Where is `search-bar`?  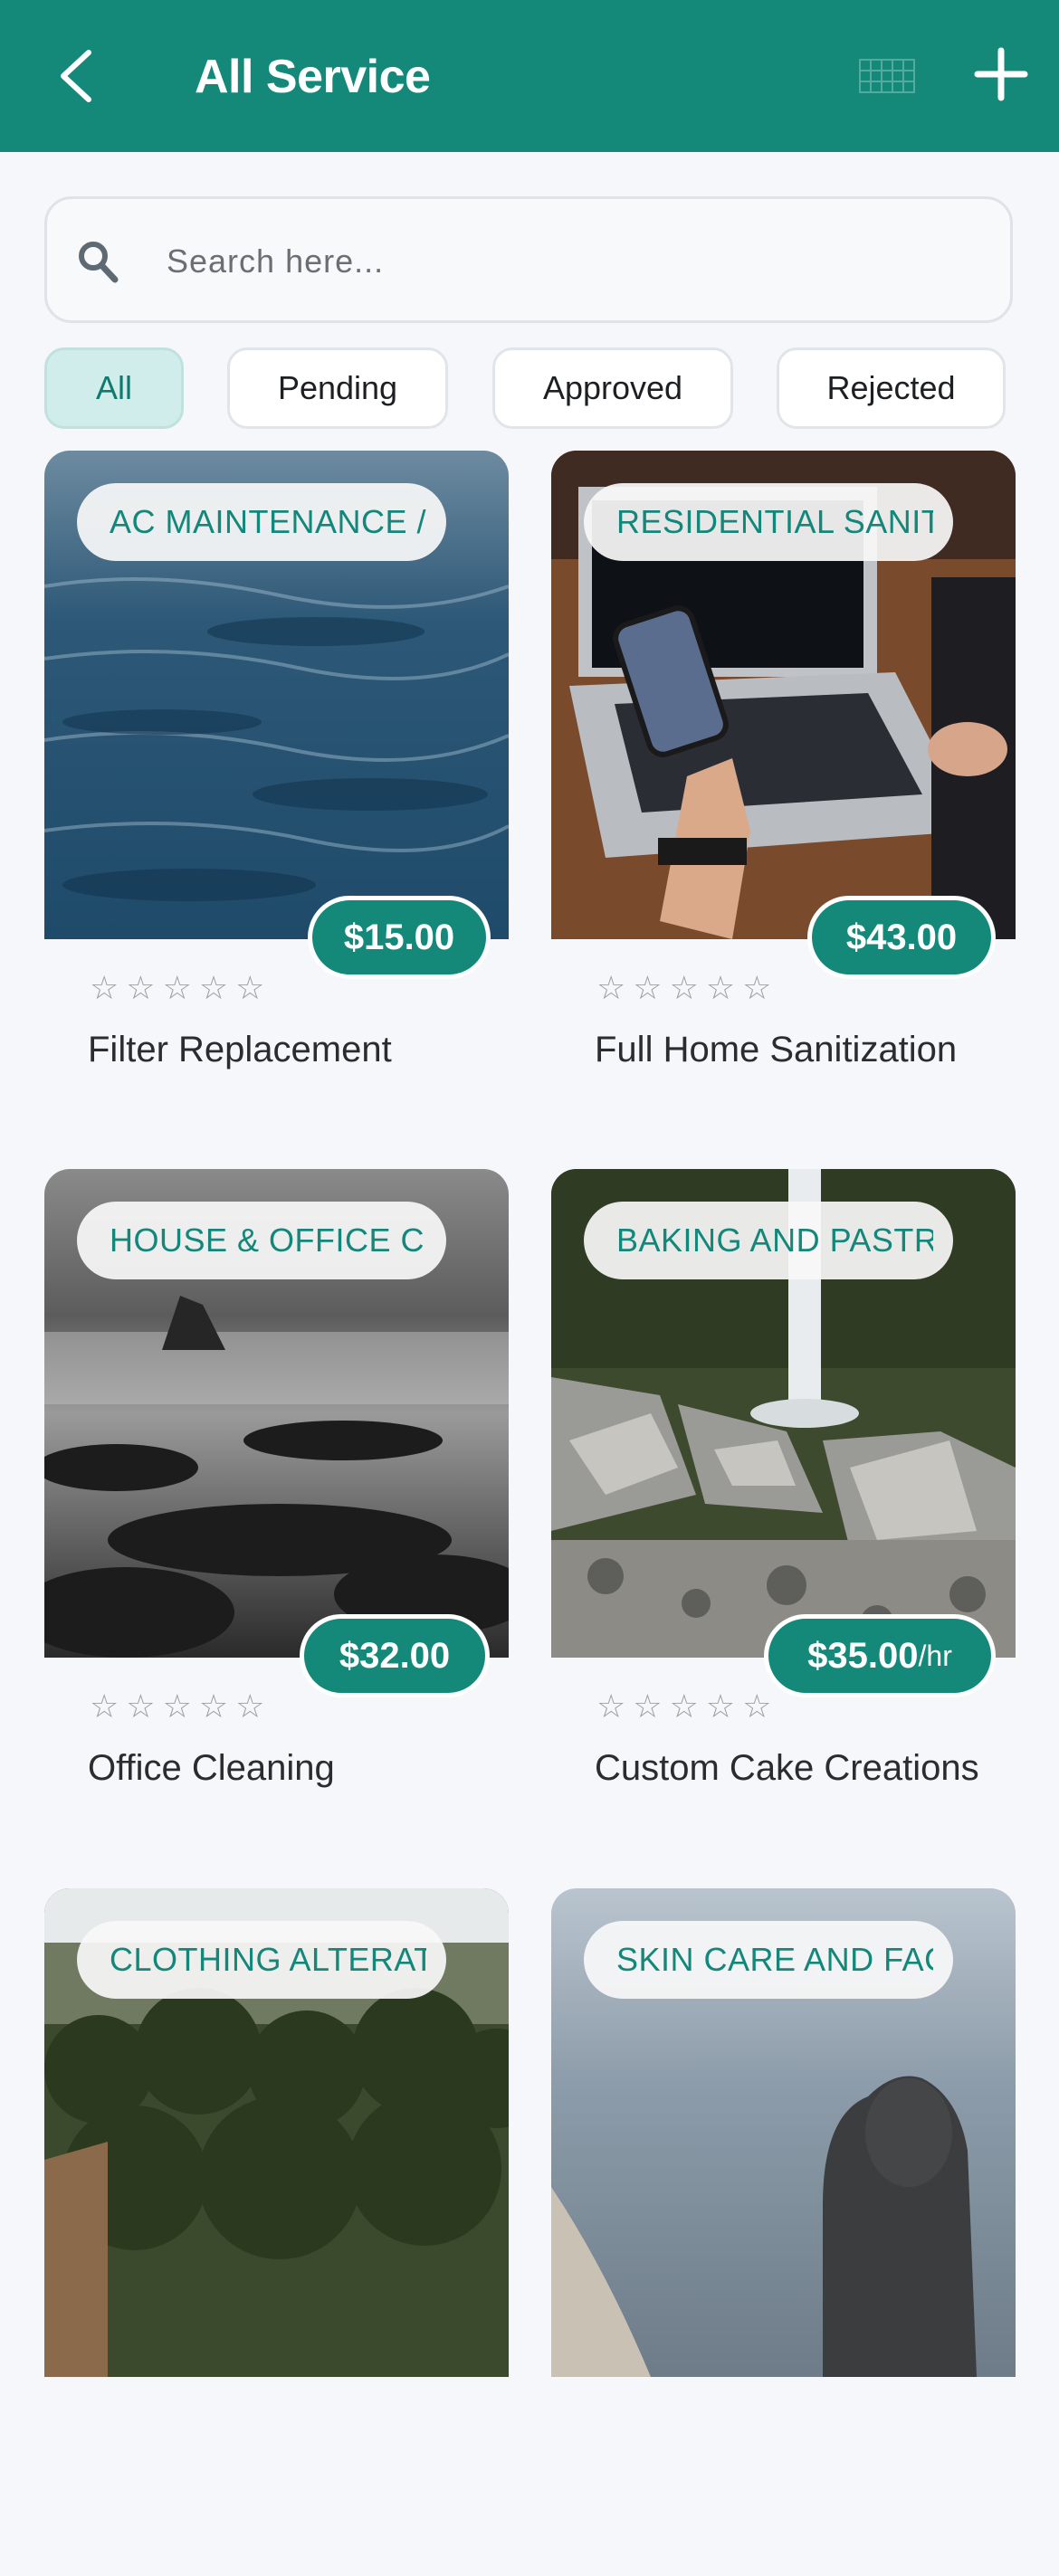 search-bar is located at coordinates (528, 259).